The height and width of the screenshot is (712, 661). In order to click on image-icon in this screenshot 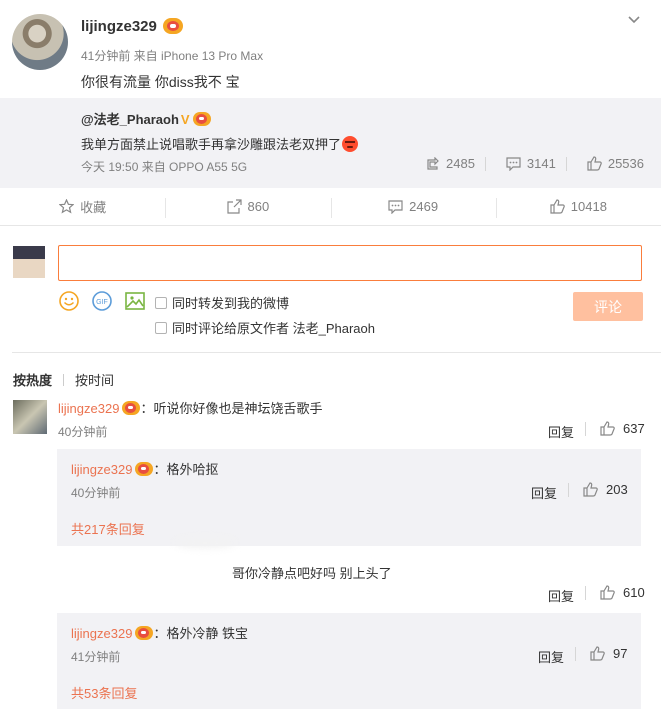, I will do `click(135, 301)`.